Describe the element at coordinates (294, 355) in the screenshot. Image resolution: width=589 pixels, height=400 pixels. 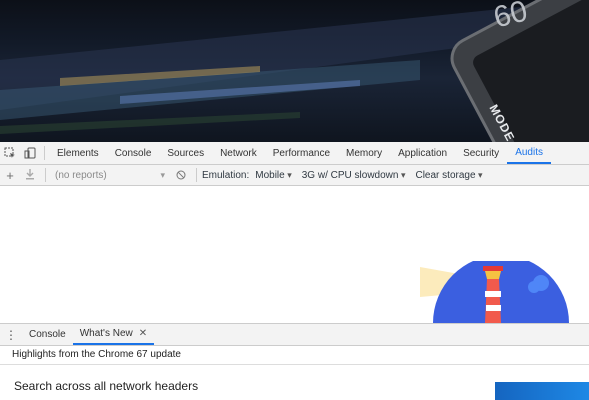
I see `highlights-header: Highlights from the Chrome 67 update` at that location.